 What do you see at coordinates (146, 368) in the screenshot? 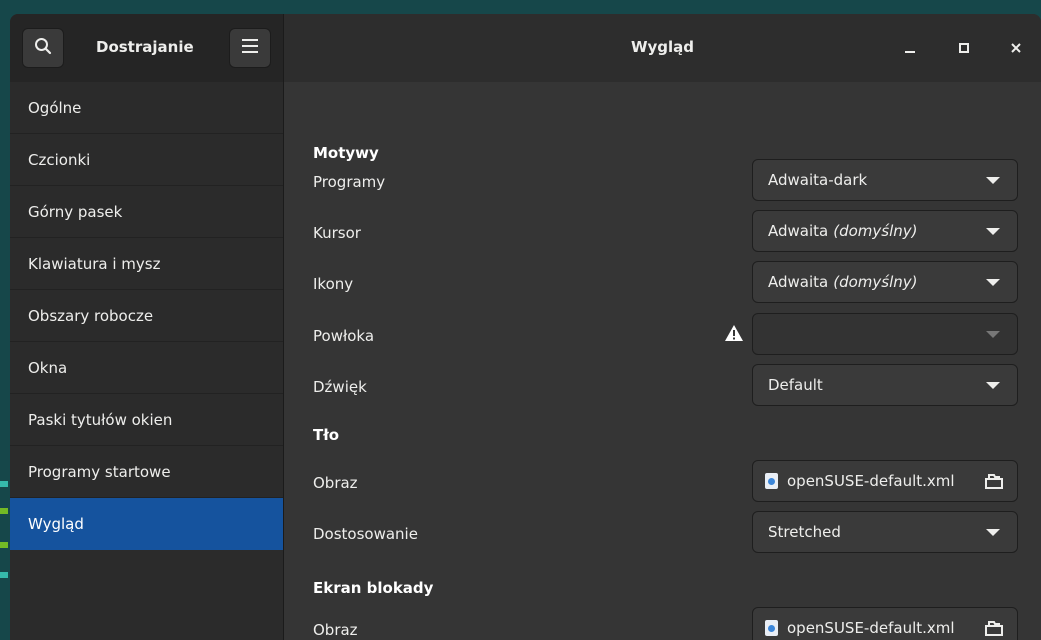
I see `sidebar-item-windows: Okna` at bounding box center [146, 368].